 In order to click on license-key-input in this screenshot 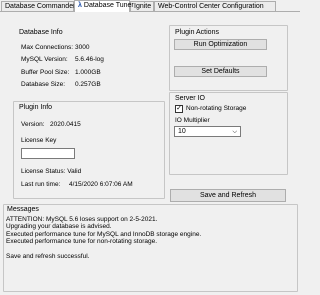, I will do `click(48, 153)`.